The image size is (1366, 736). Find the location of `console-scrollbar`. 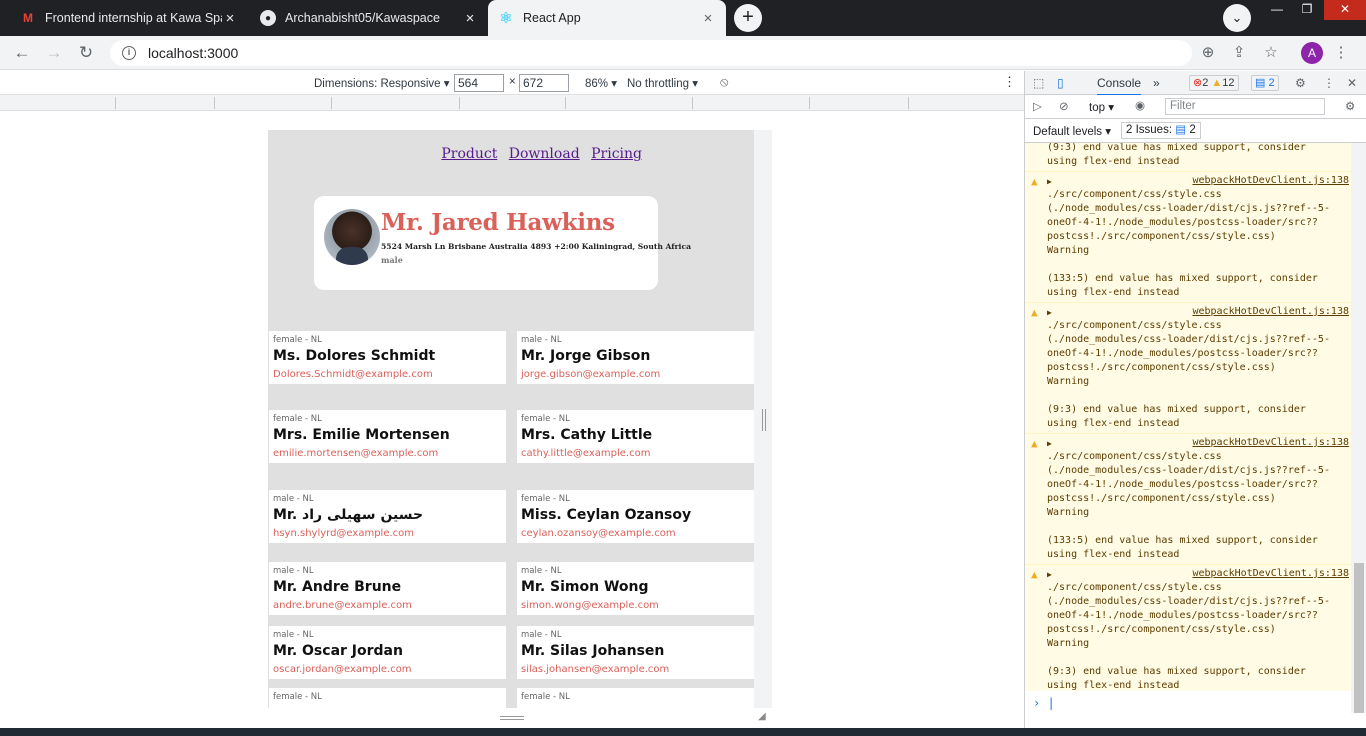

console-scrollbar is located at coordinates (1358, 428).